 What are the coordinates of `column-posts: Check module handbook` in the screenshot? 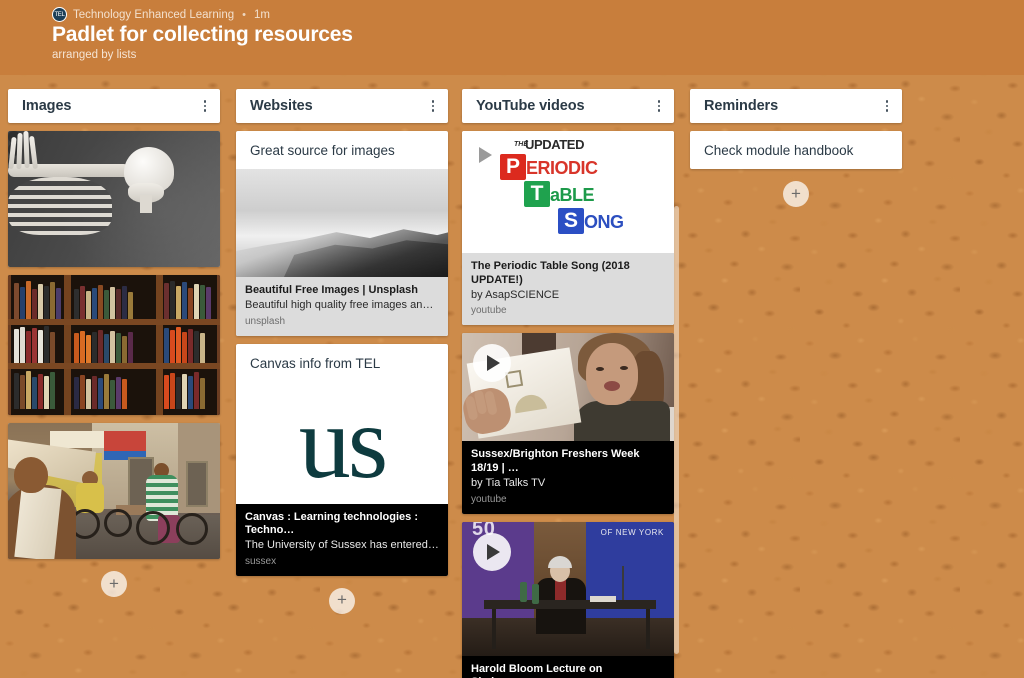 It's located at (796, 150).